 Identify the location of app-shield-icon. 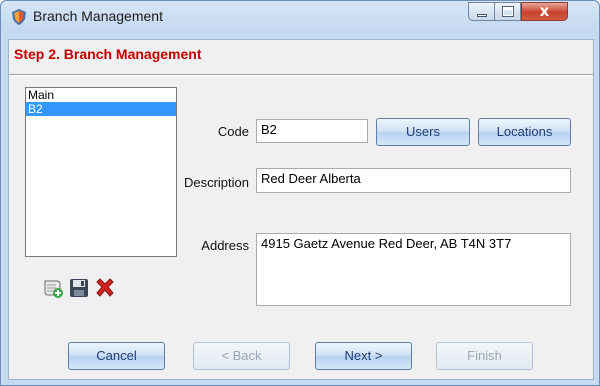
(19, 17).